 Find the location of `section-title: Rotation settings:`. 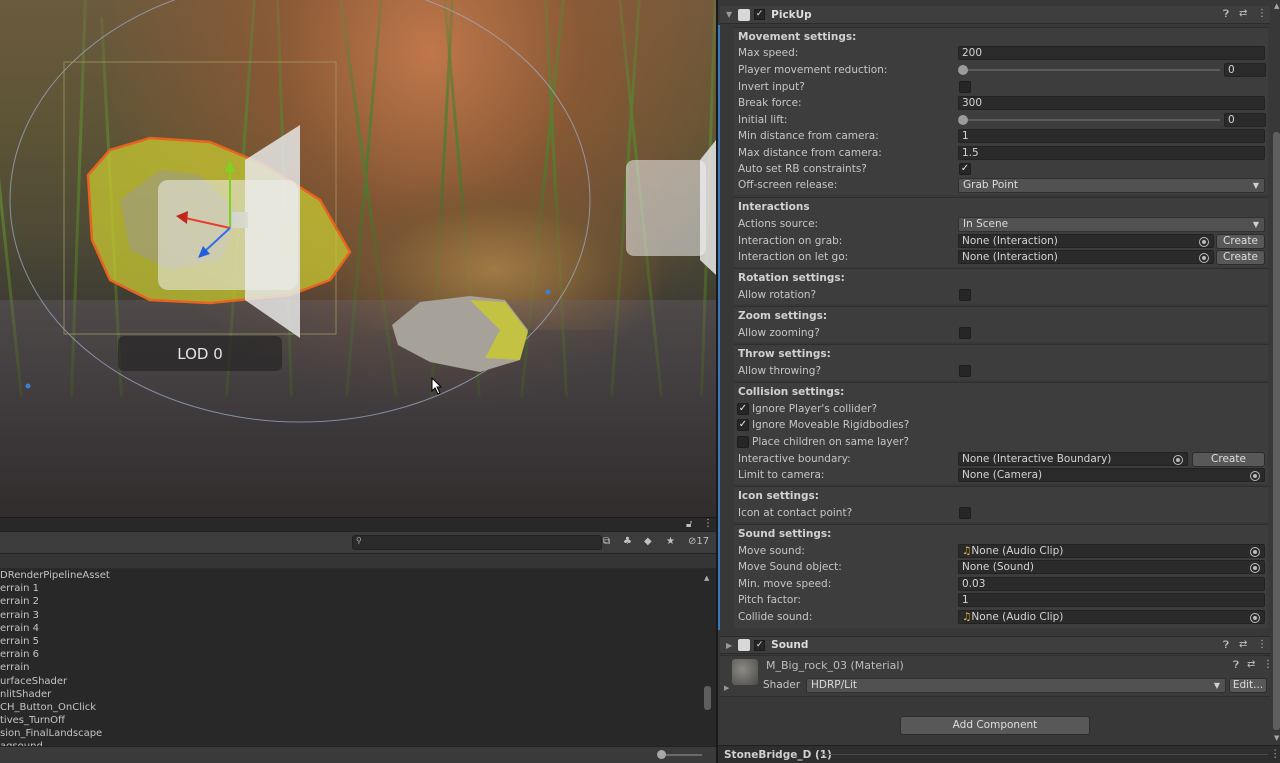

section-title: Rotation settings: is located at coordinates (791, 278).